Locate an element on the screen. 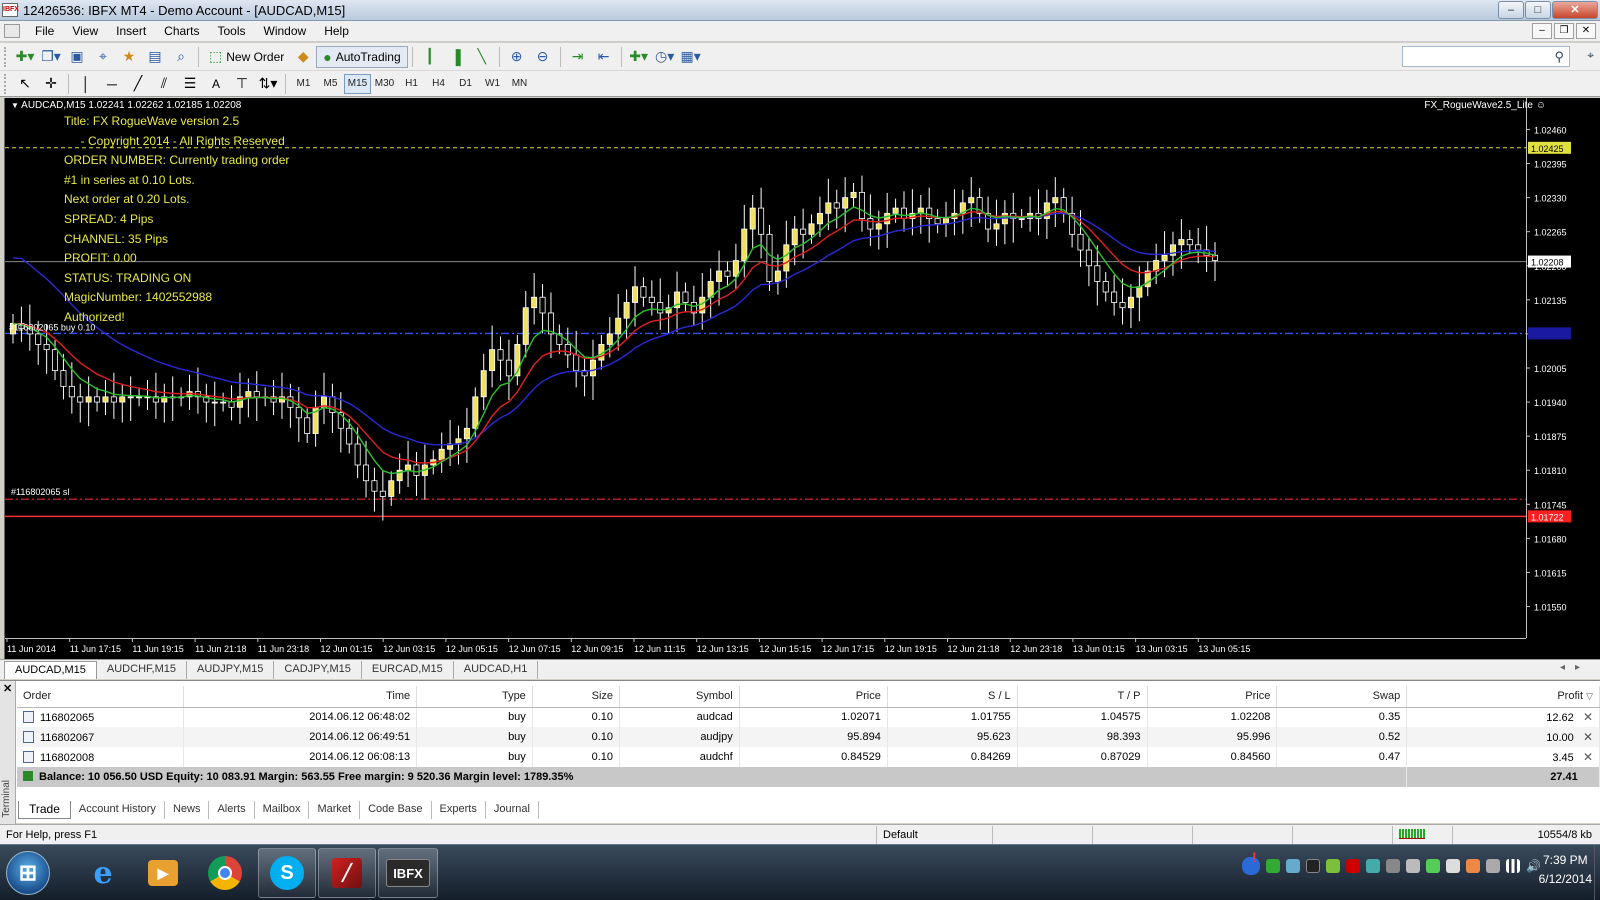 This screenshot has width=1600, height=900. menu-charts: Charts is located at coordinates (181, 31).